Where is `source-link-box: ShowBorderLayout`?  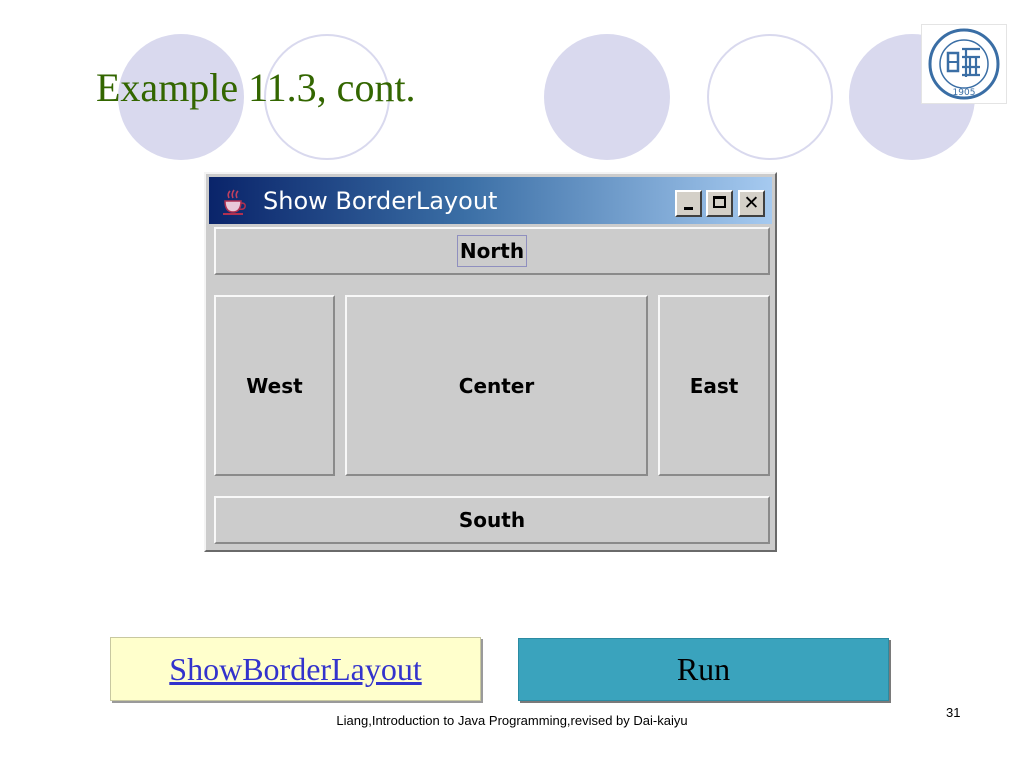 source-link-box: ShowBorderLayout is located at coordinates (295, 669).